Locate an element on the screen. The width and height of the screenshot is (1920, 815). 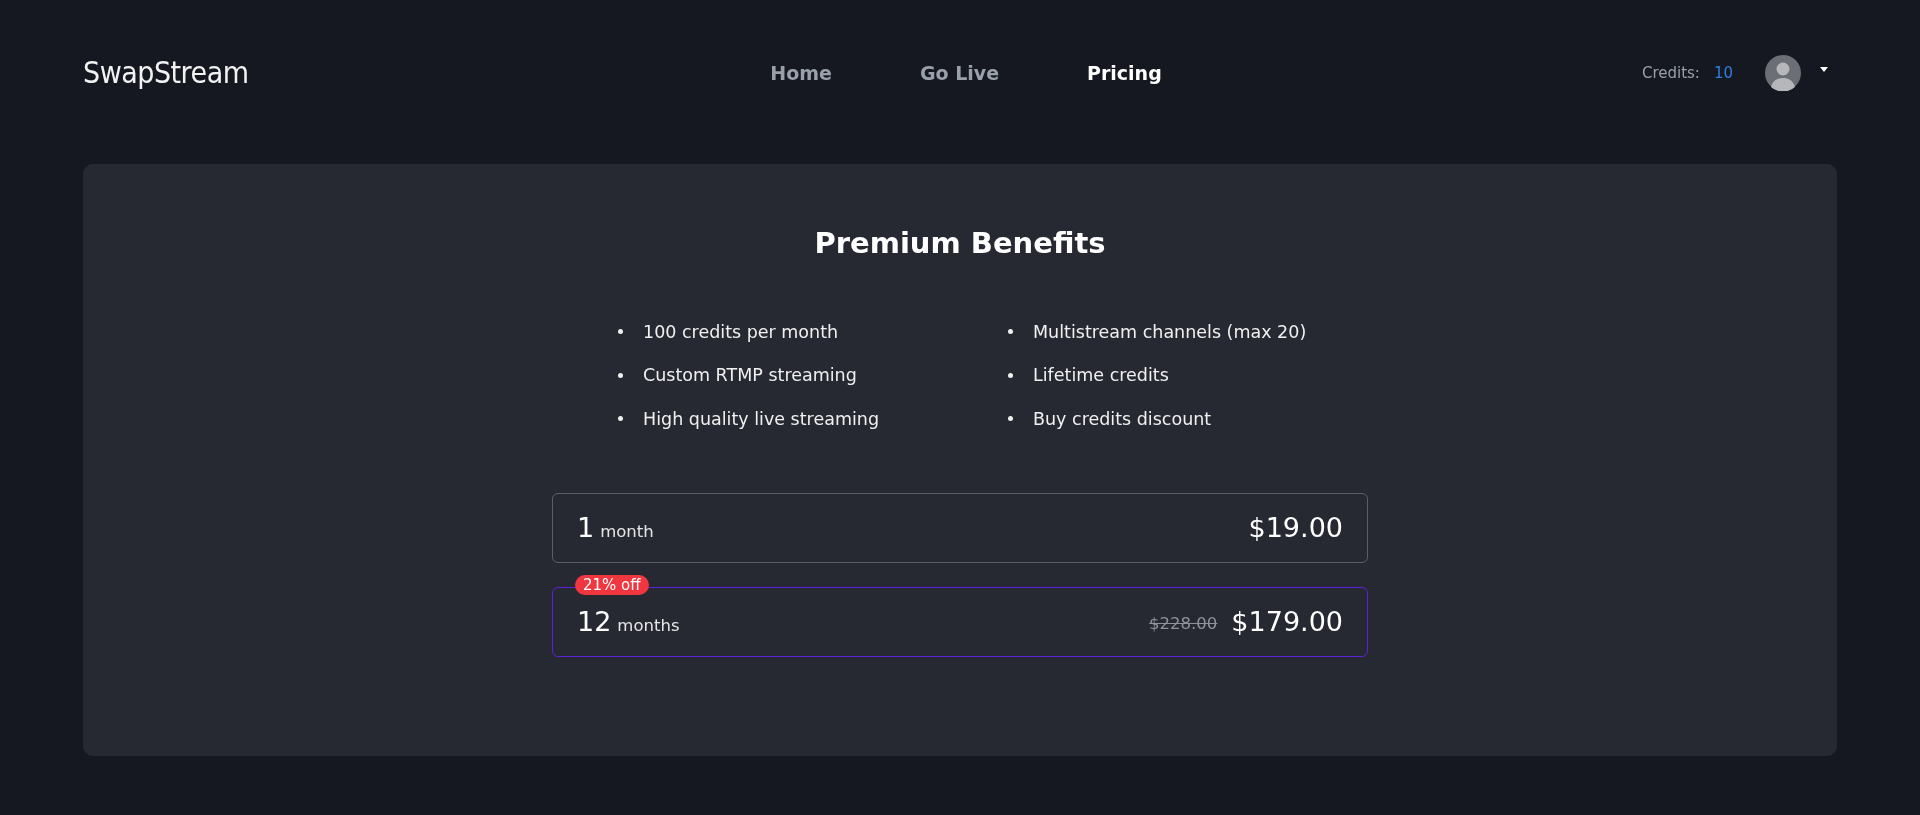
benefit-text: Multistream channels (max 20) is located at coordinates (1170, 331).